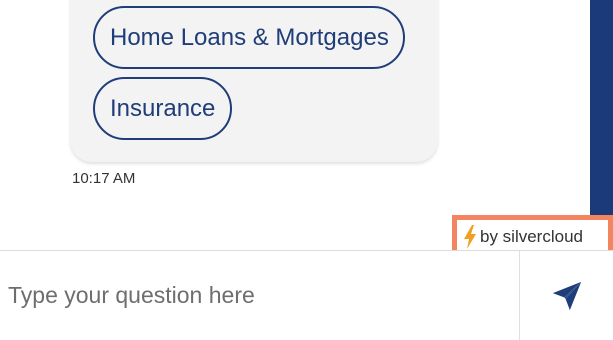 The height and width of the screenshot is (340, 613). I want to click on quick-reply-insurance: Insurance, so click(162, 108).